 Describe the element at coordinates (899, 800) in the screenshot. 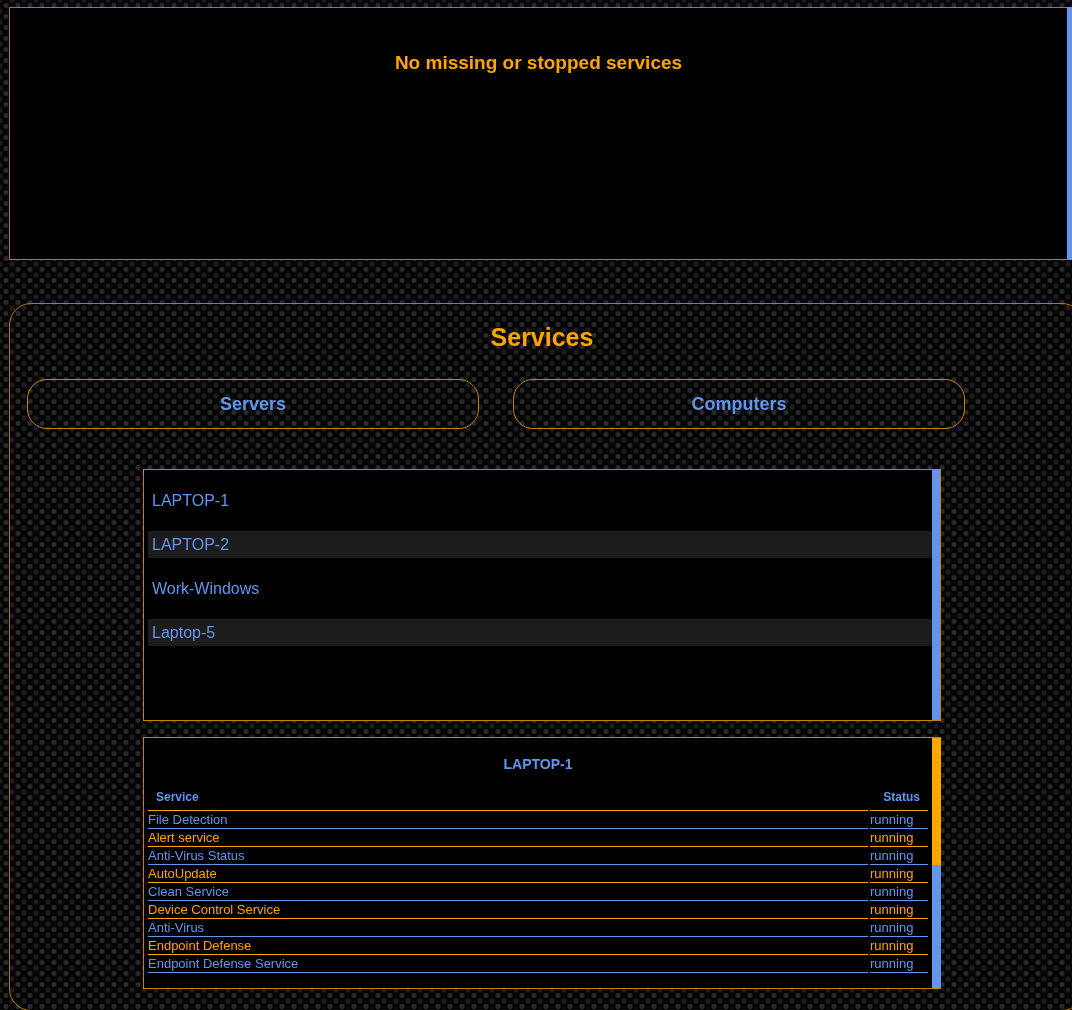

I see `column-header: Status` at that location.